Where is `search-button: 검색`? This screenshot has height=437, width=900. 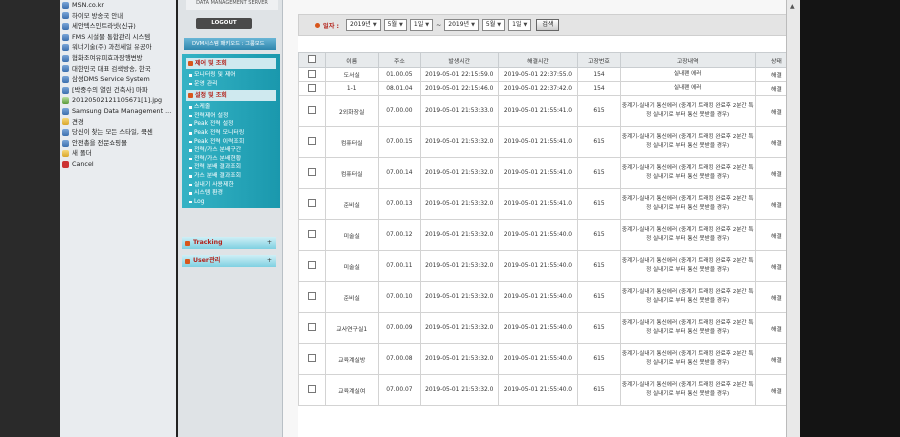
search-button: 검색 is located at coordinates (548, 25).